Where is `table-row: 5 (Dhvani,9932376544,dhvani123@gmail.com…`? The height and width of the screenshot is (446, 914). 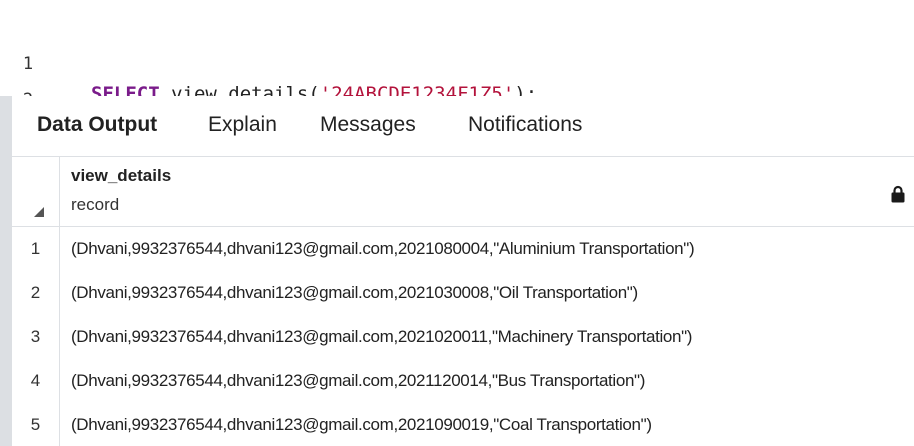 table-row: 5 (Dhvani,9932376544,dhvani123@gmail.com… is located at coordinates (463, 424).